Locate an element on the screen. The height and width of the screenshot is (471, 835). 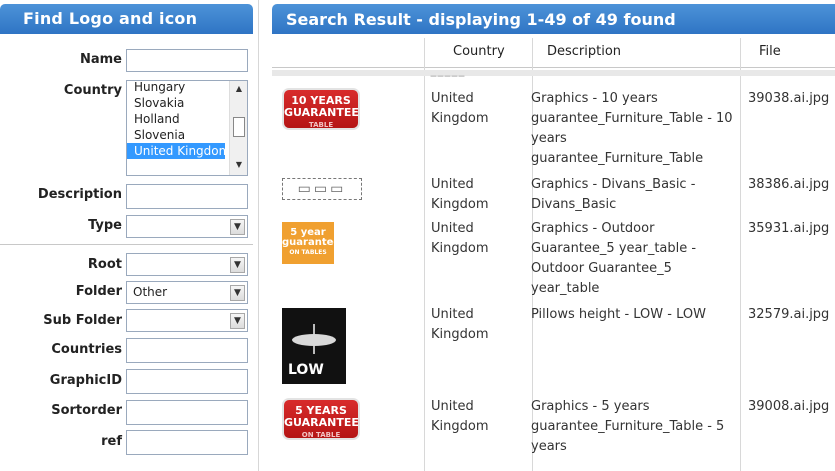
guarantee-badge-icon: 5 YEARS GUARANTEE ON TABLE is located at coordinates (321, 419).